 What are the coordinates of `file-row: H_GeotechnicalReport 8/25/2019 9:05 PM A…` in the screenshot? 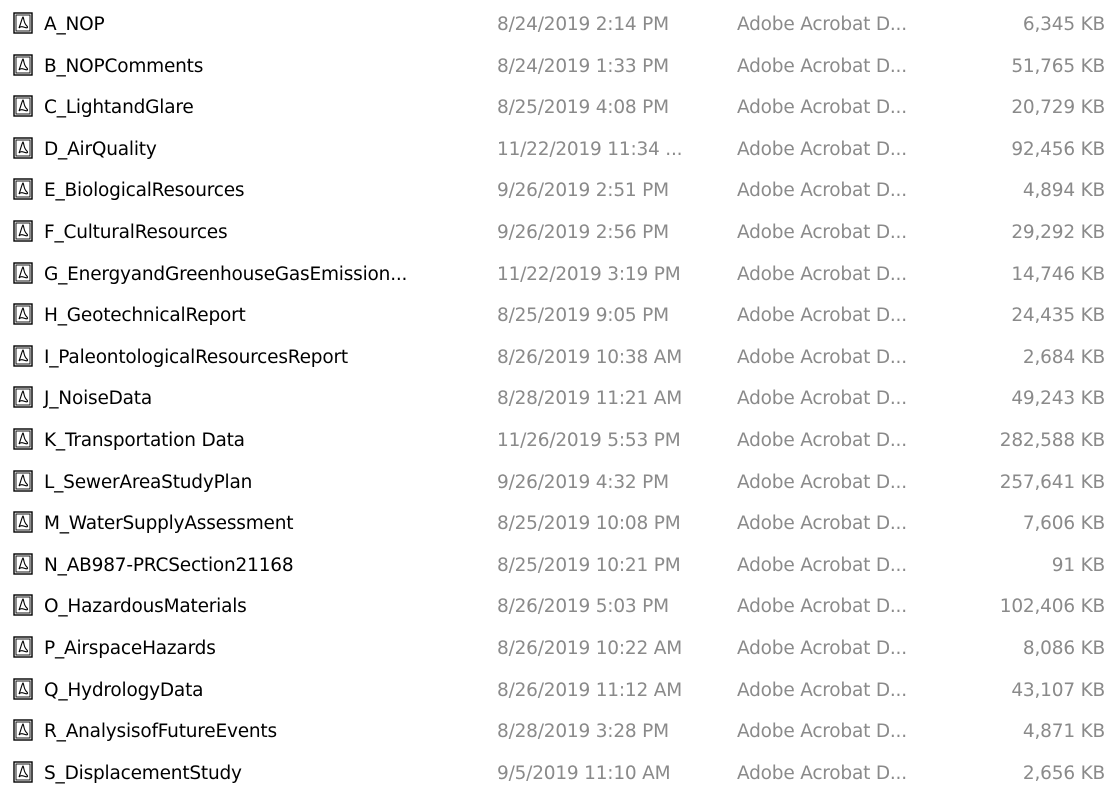 It's located at (554, 316).